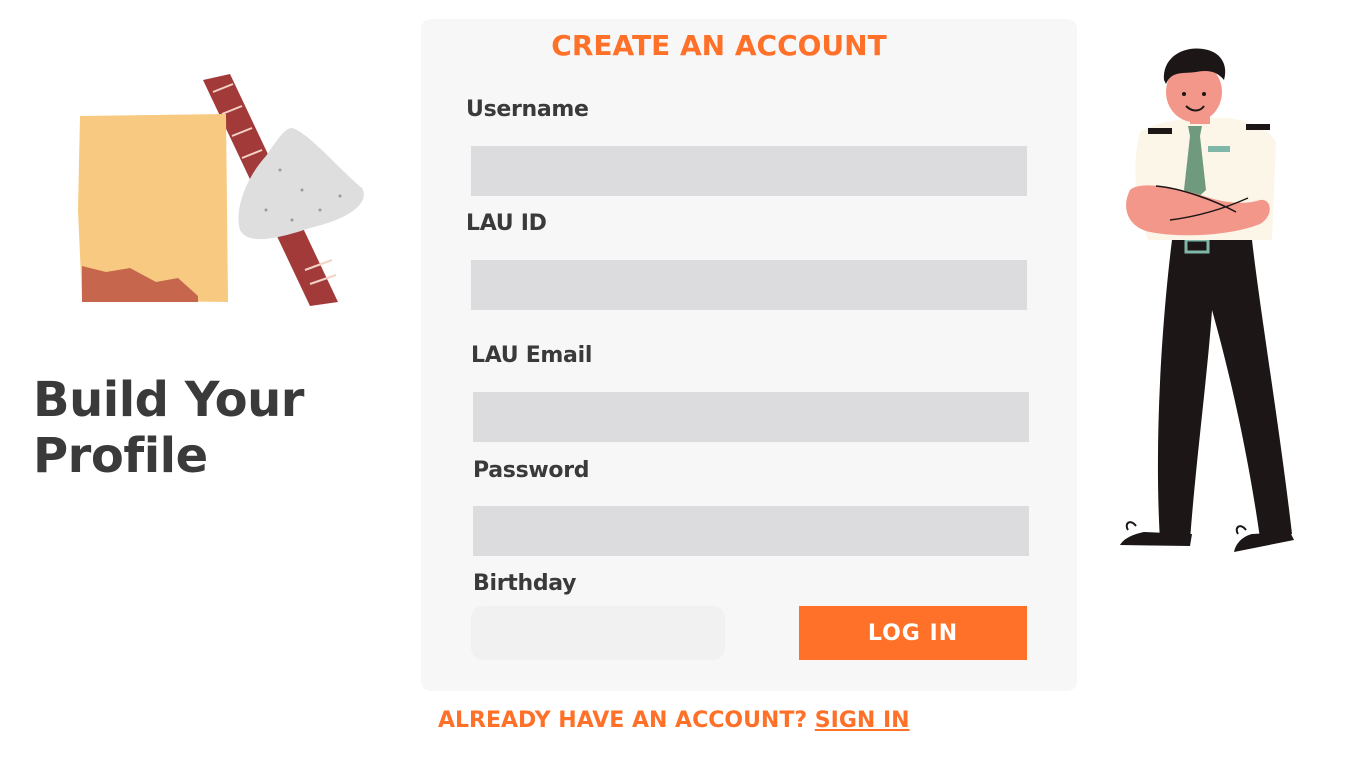 The height and width of the screenshot is (768, 1366). I want to click on username-input, so click(749, 171).